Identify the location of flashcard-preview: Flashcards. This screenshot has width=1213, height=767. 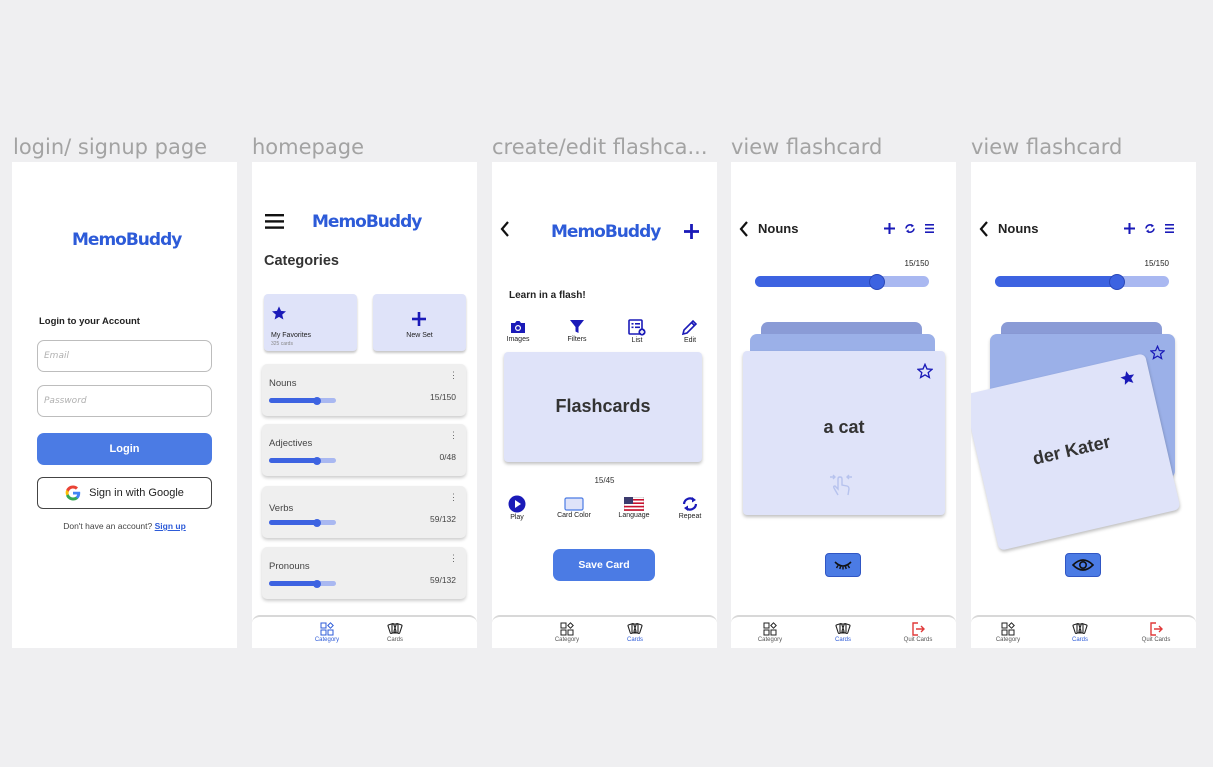
(603, 407).